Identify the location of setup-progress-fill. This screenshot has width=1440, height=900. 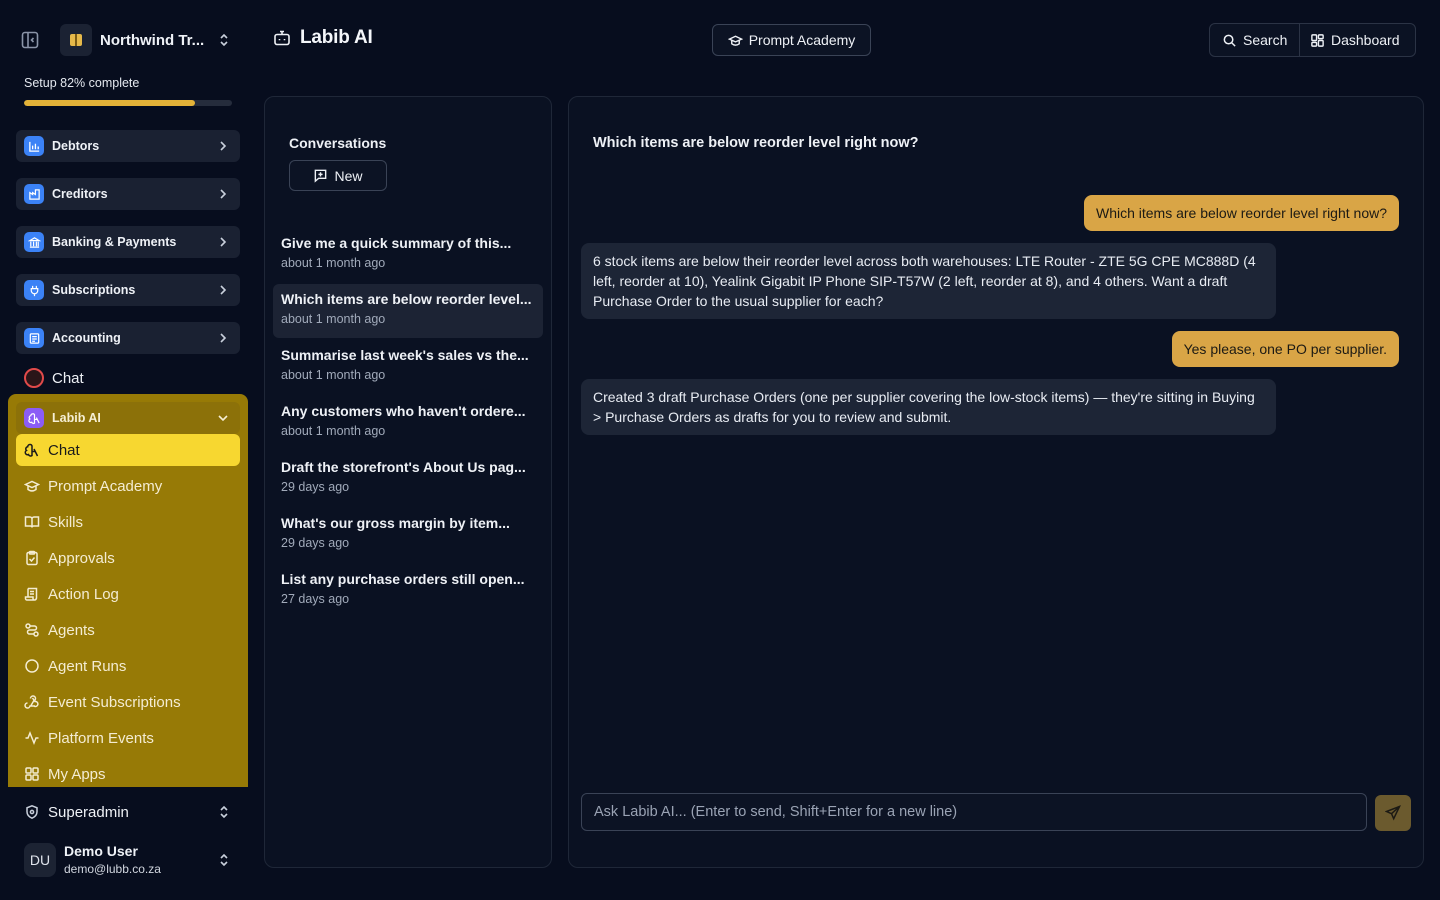
(109, 103).